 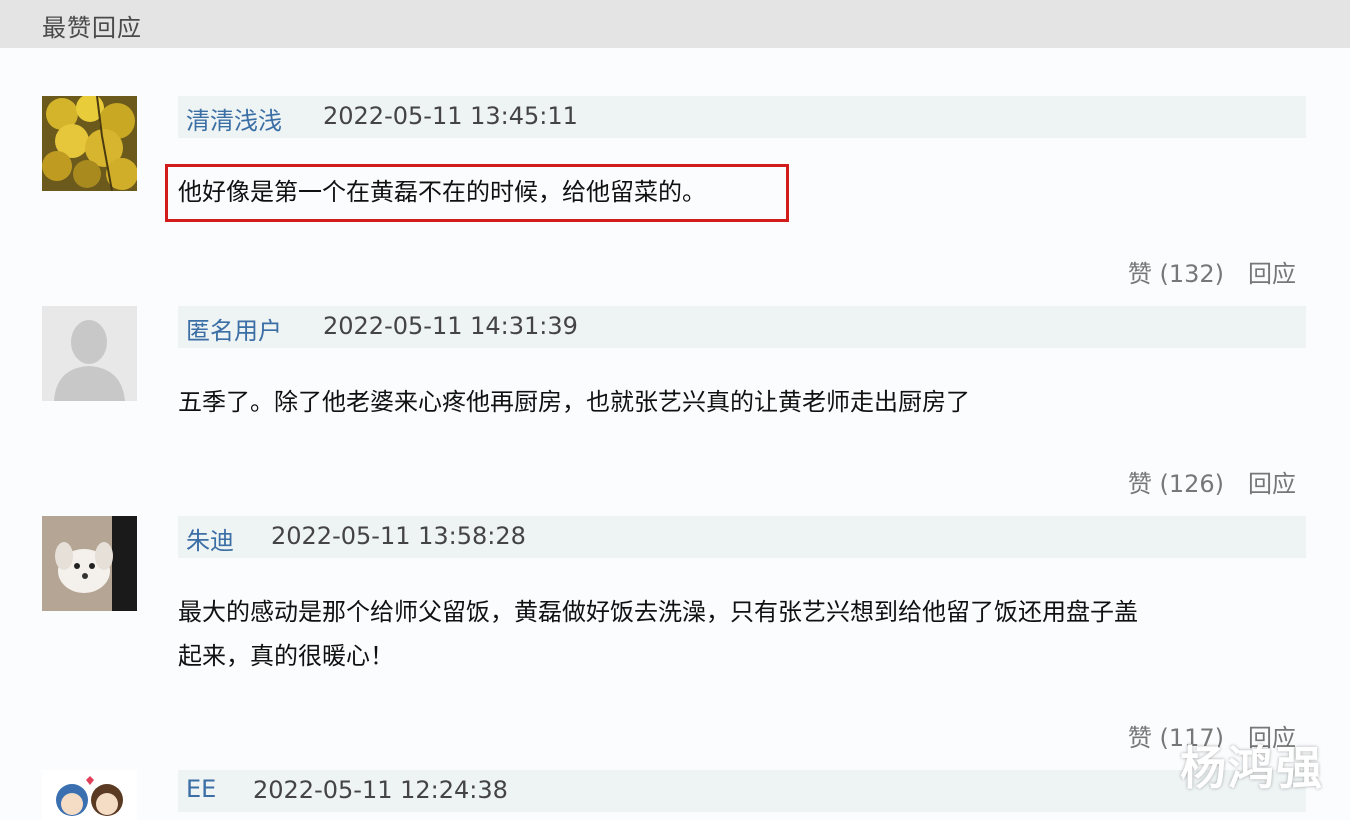 I want to click on like-button: 赞 (126), so click(x=1176, y=484).